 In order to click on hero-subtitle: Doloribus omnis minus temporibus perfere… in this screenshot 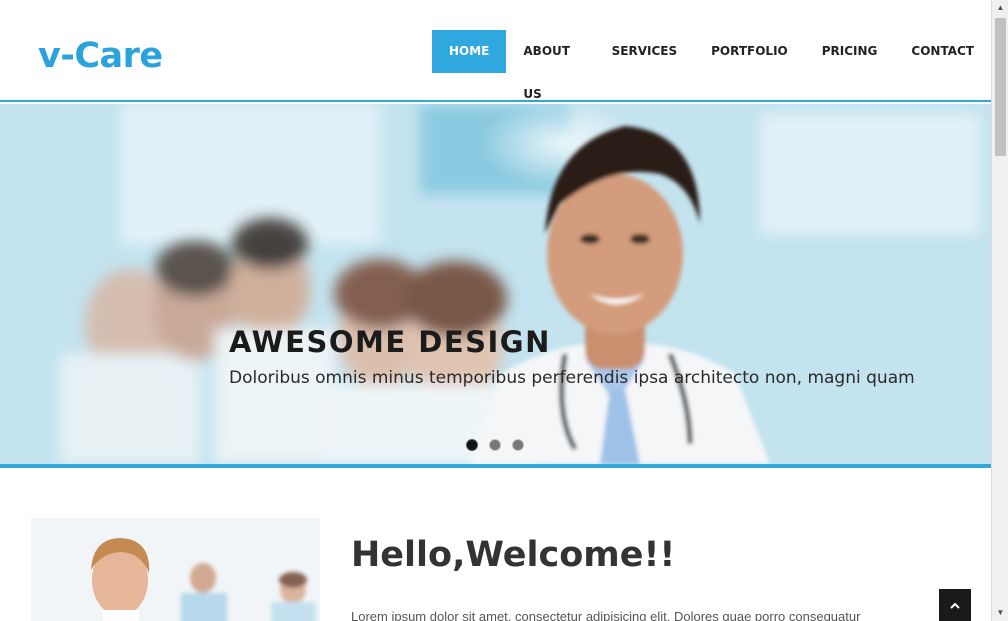, I will do `click(572, 378)`.